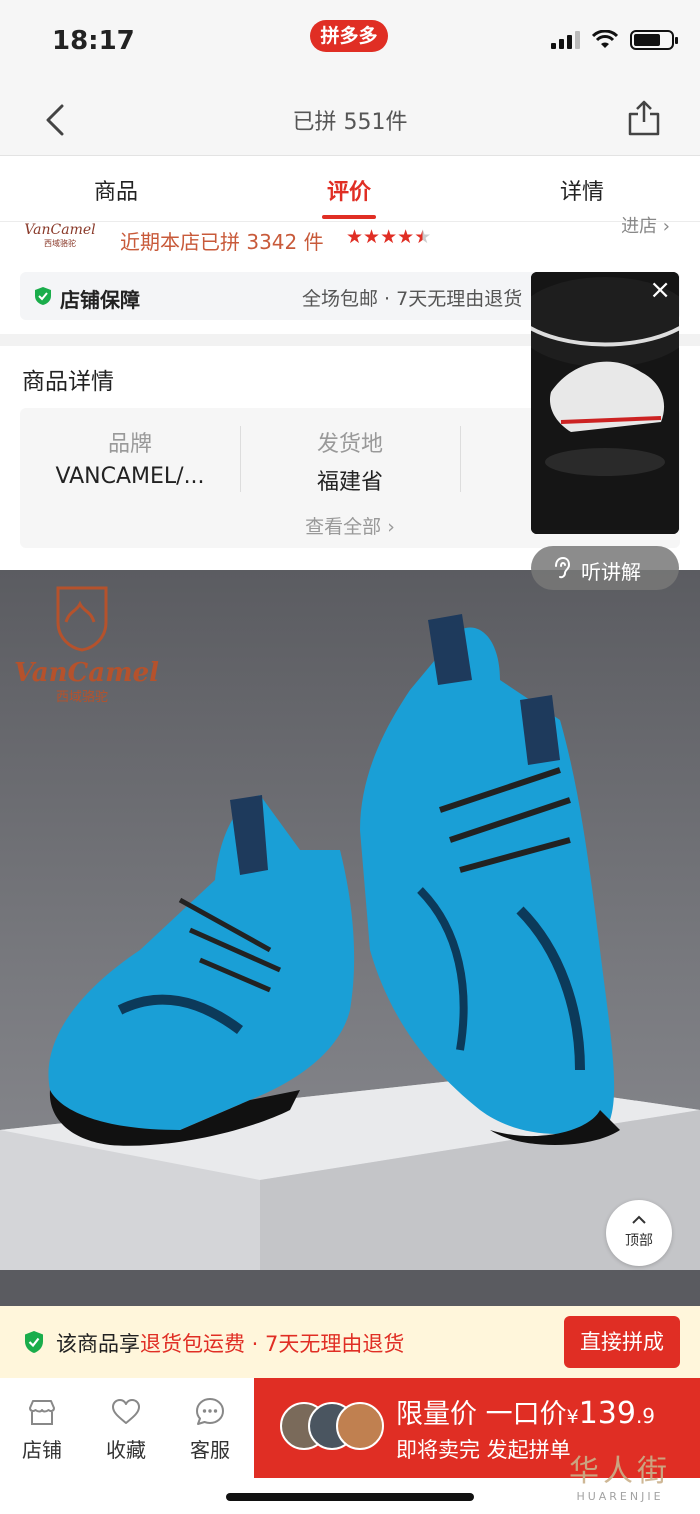 The image size is (700, 1514). I want to click on nav-bar: 已拼 551件, so click(350, 120).